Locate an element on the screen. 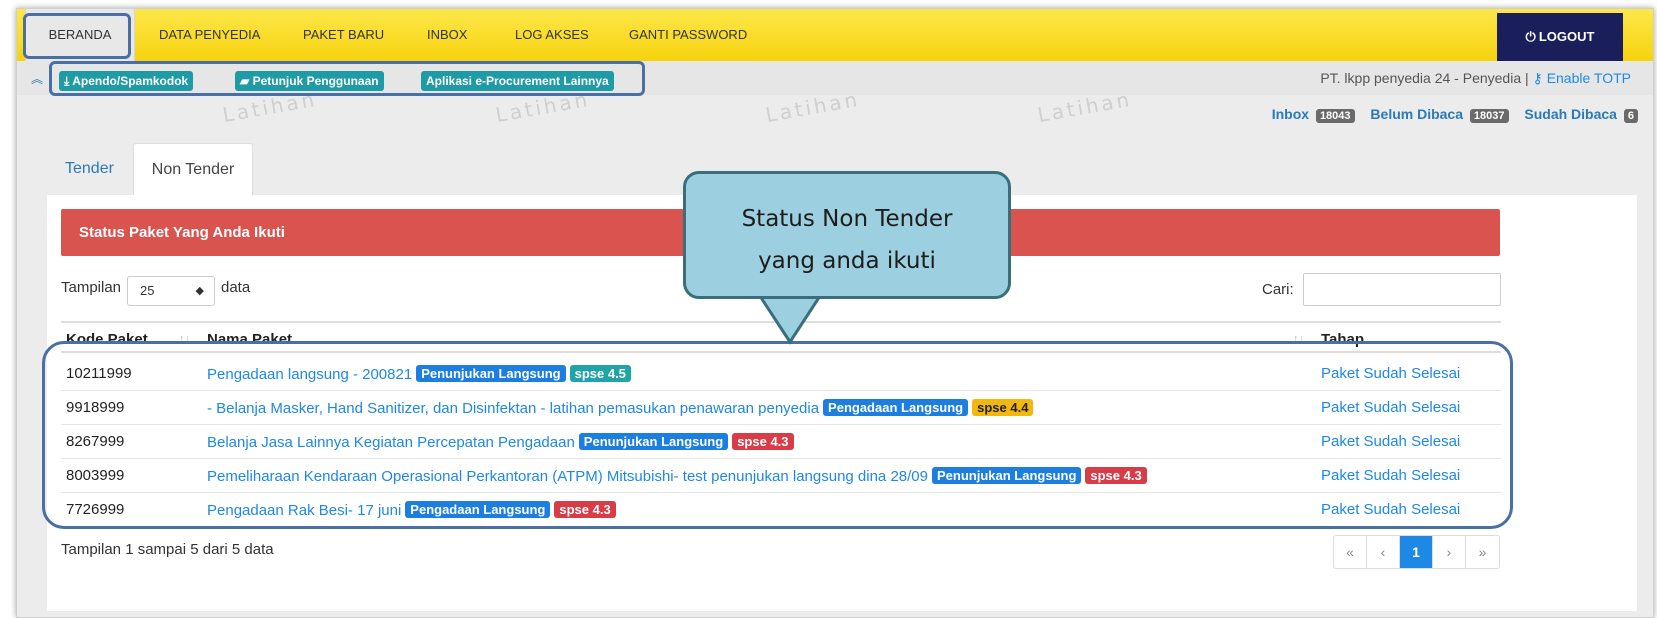 This screenshot has width=1657, height=618. updown-icon: ◆ is located at coordinates (199, 291).